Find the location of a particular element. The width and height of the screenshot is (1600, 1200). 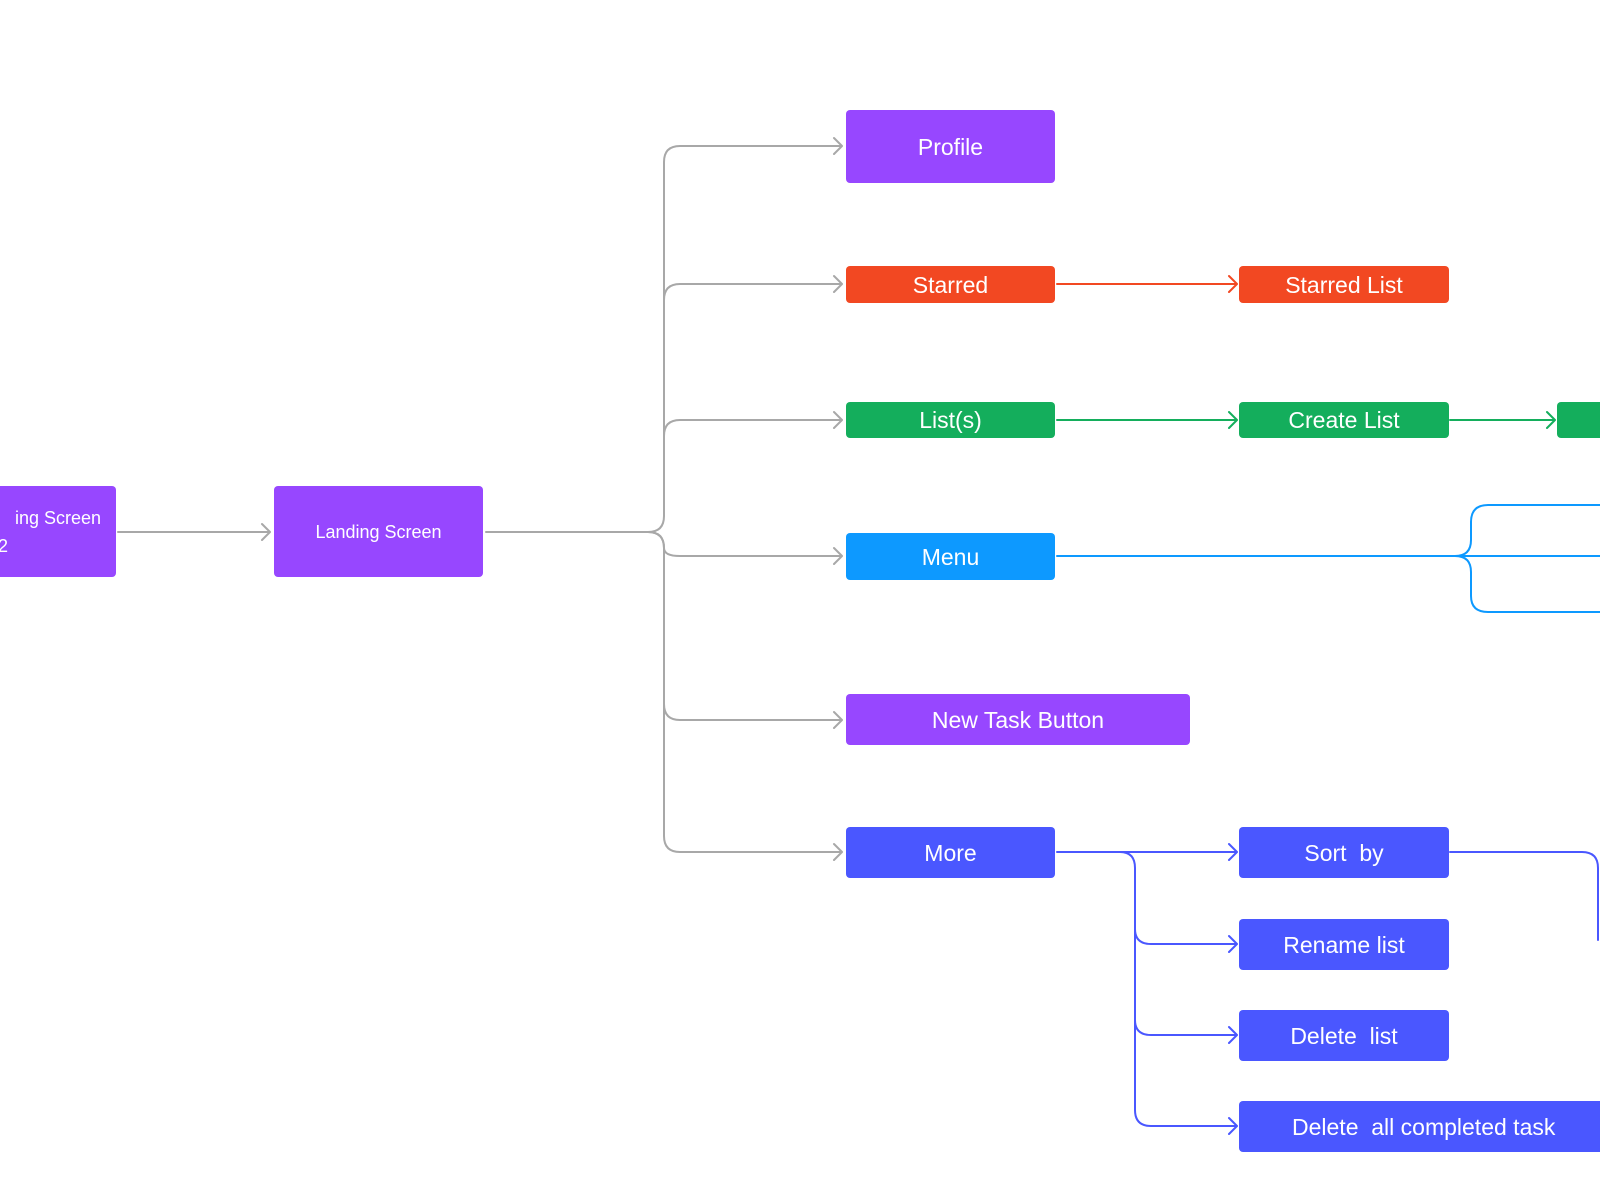

edge-loading2-to-landing is located at coordinates (194, 532).